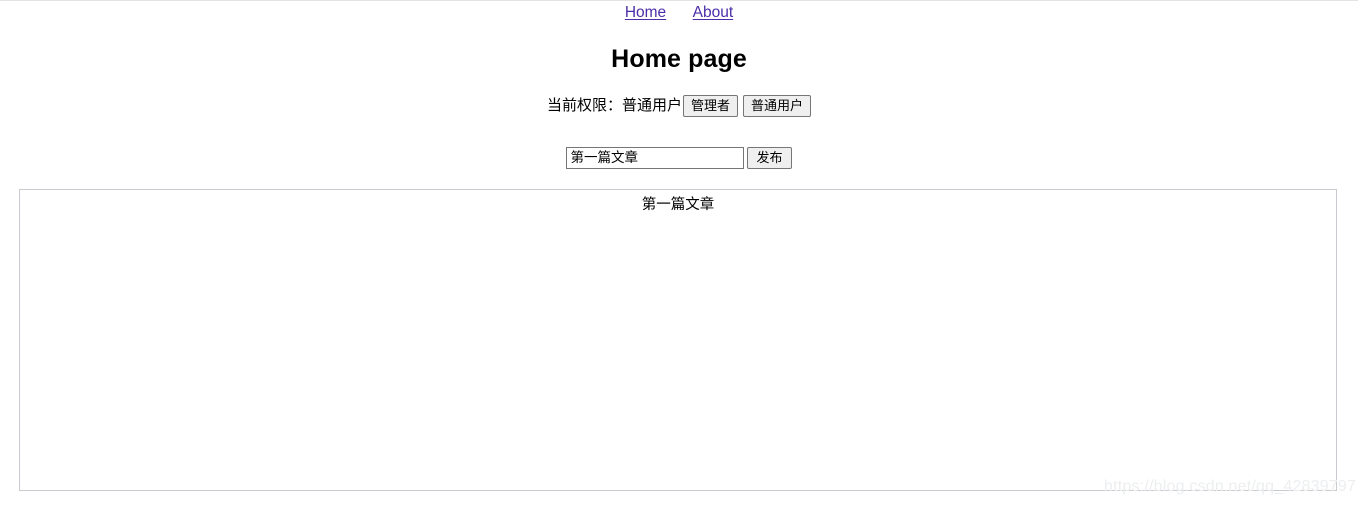 This screenshot has width=1358, height=508. Describe the element at coordinates (679, 59) in the screenshot. I see `page-title: Home page` at that location.